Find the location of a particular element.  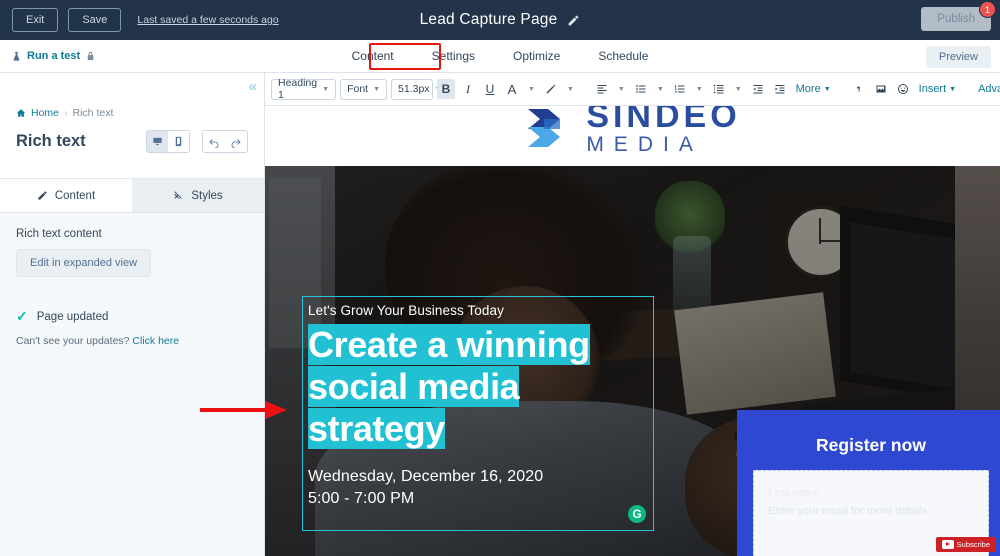

line-height-icon is located at coordinates (719, 89).